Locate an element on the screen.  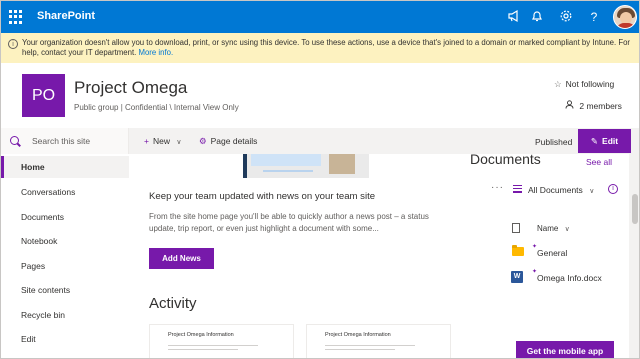
nav-item-notebook: Notebook is located at coordinates (65, 241).